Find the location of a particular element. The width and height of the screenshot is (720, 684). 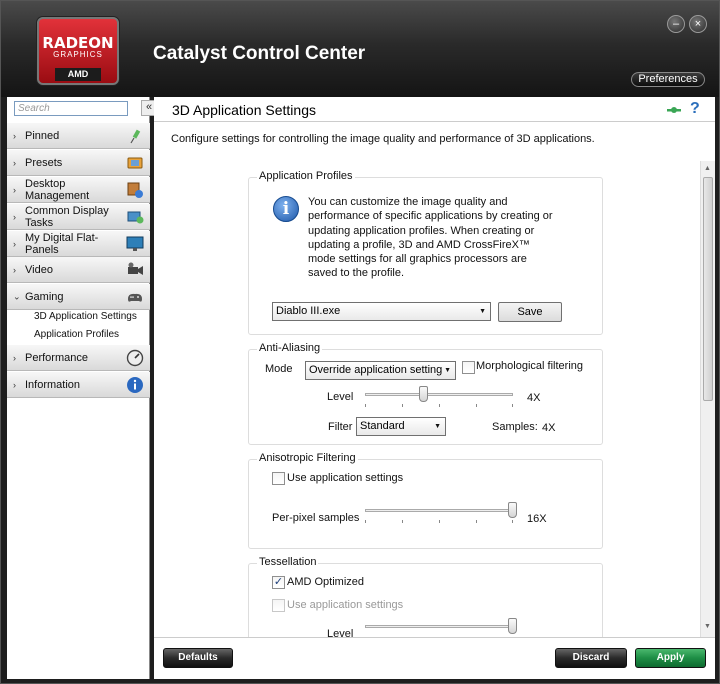

sidebar-item-information: › Information is located at coordinates (78, 385).